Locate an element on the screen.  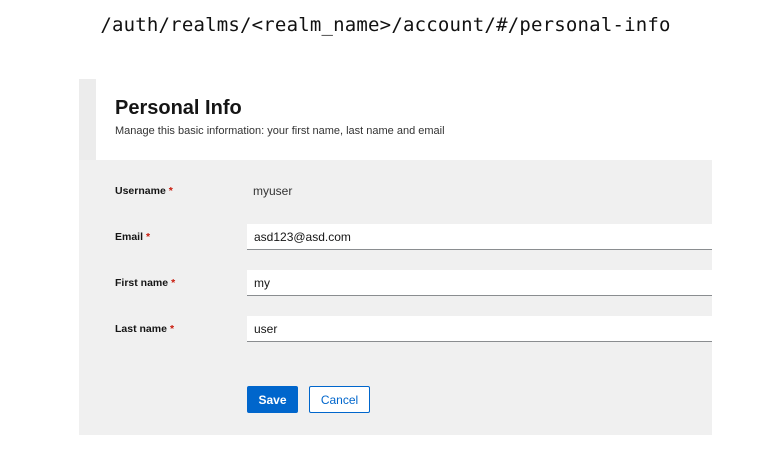
first-name-label: First name * is located at coordinates (145, 283).